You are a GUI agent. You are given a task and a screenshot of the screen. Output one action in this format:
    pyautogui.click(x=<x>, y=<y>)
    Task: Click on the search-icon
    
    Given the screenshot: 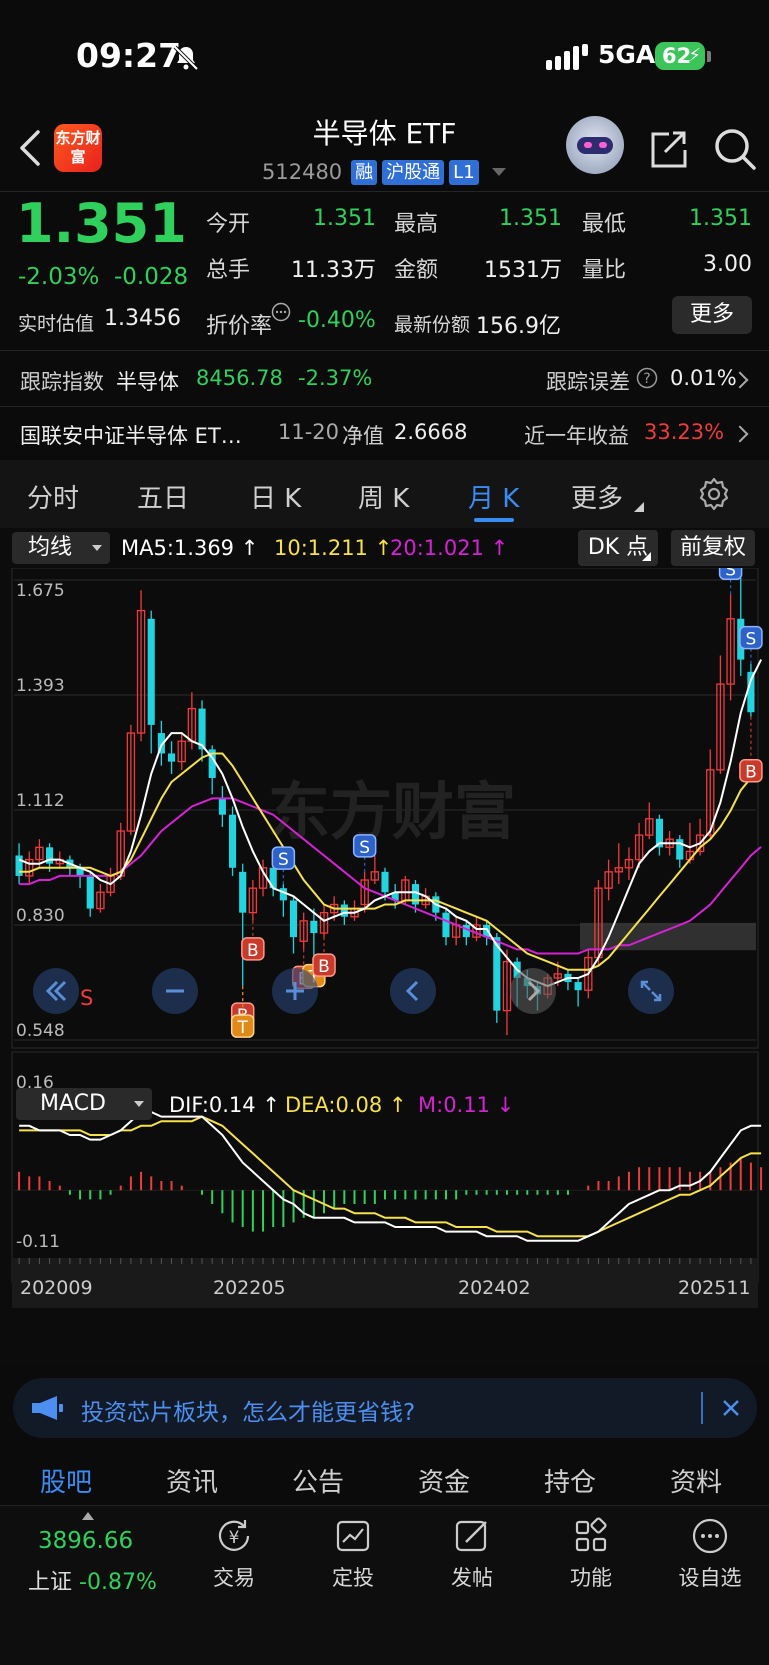 What is the action you would take?
    pyautogui.click(x=735, y=149)
    